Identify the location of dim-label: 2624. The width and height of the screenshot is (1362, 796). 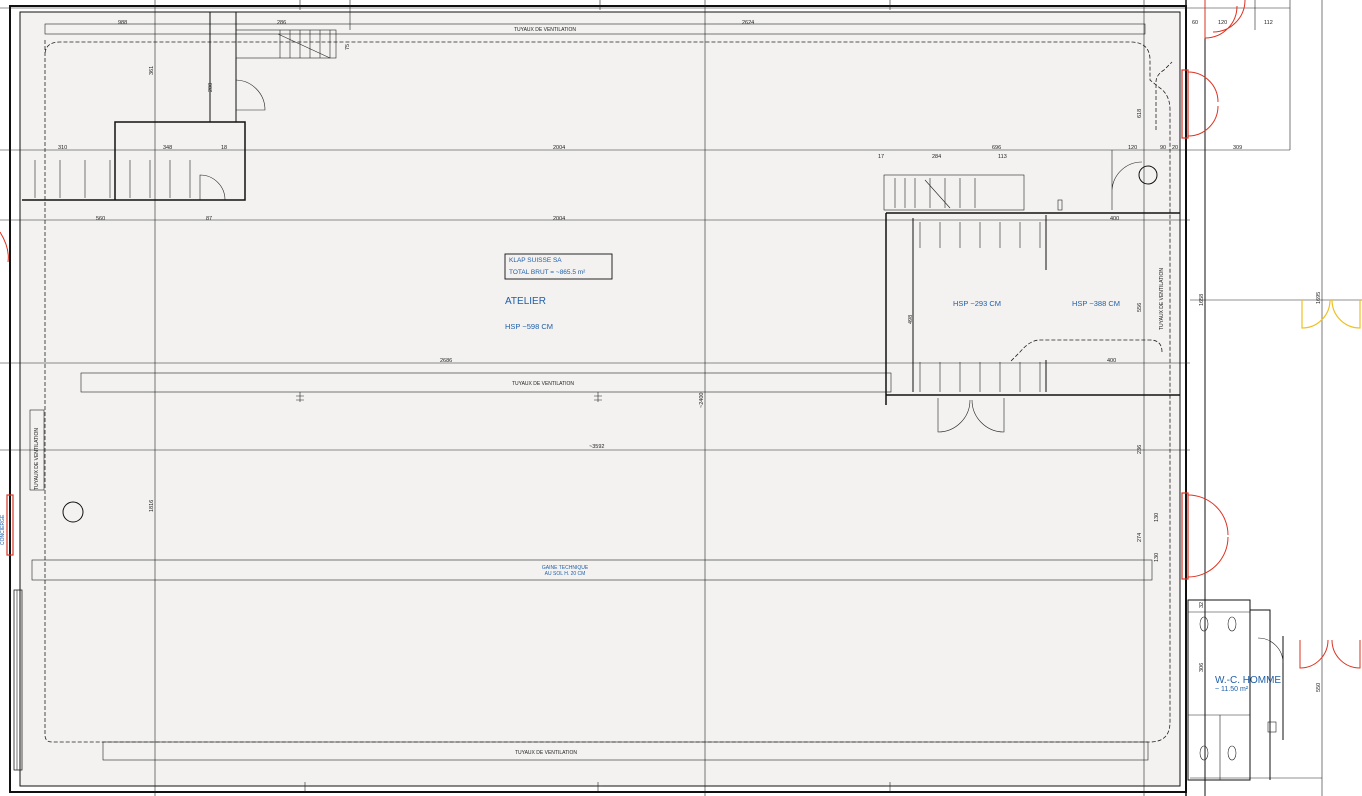
(748, 23).